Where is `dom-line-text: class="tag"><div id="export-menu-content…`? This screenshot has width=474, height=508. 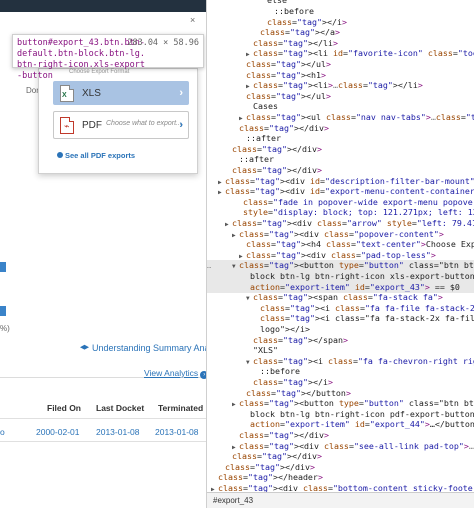 dom-line-text: class="tag"><div id="export-menu-content… is located at coordinates (349, 191).